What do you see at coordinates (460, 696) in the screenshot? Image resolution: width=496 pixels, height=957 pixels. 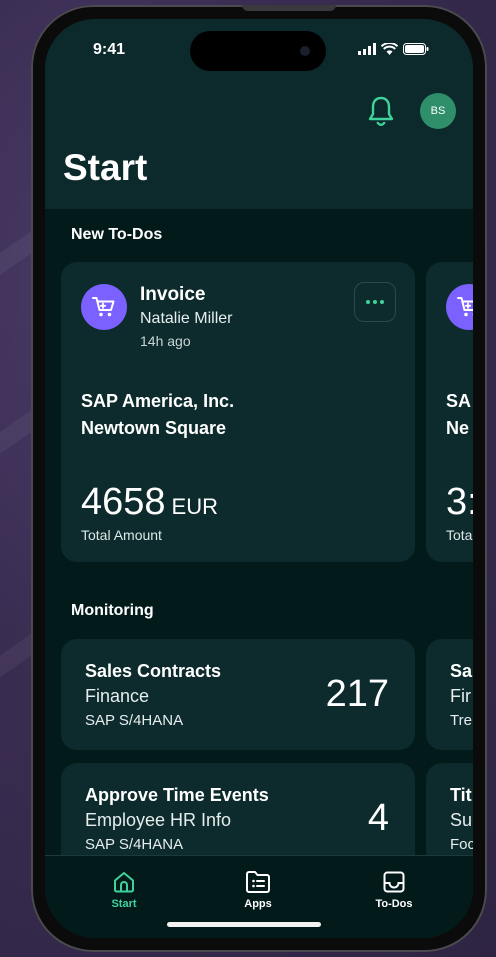 I see `monitoring-subtitle: Fir` at bounding box center [460, 696].